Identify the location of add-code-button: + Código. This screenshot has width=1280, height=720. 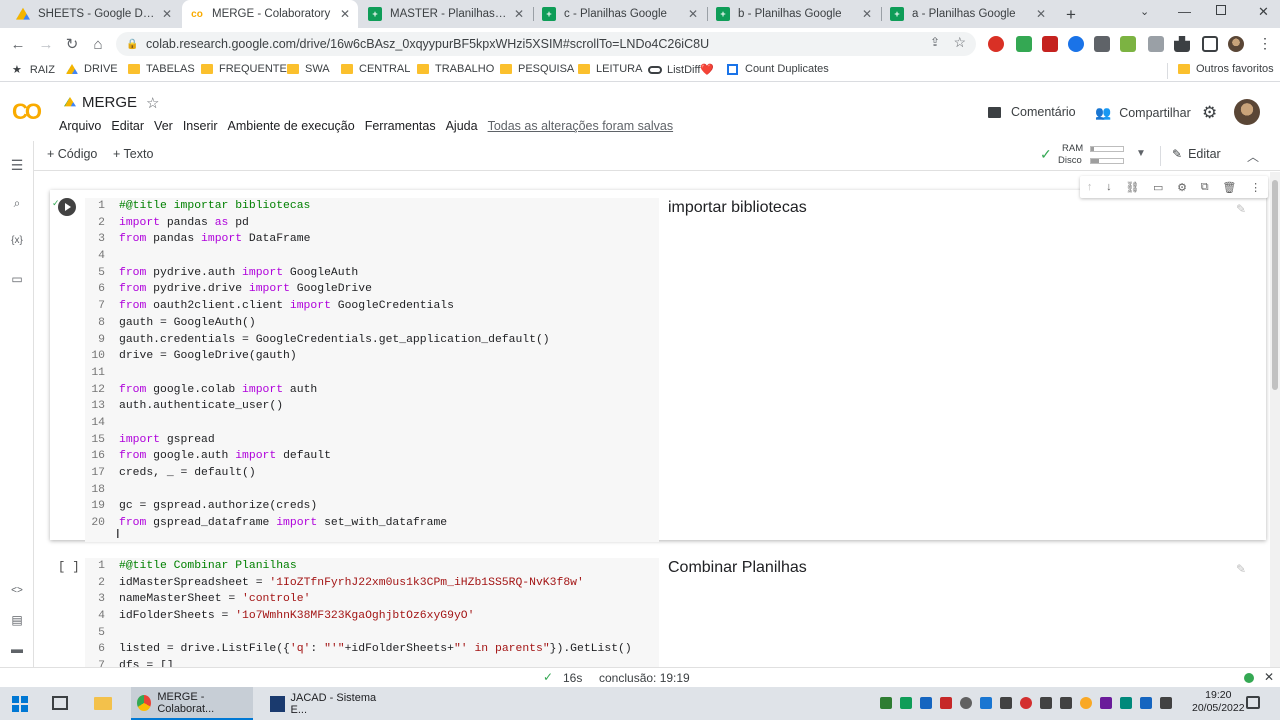
(72, 154).